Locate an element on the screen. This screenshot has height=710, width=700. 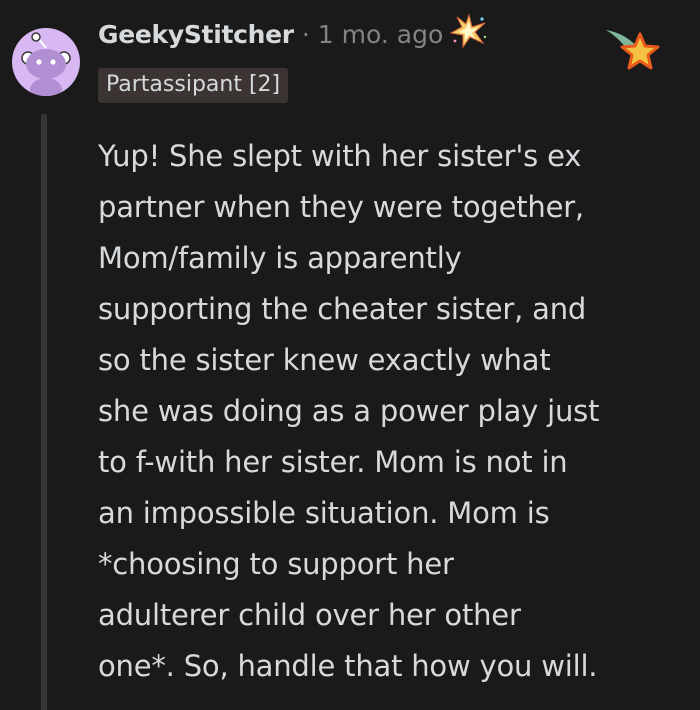
comment-body-line: partner when they were together, is located at coordinates (341, 207).